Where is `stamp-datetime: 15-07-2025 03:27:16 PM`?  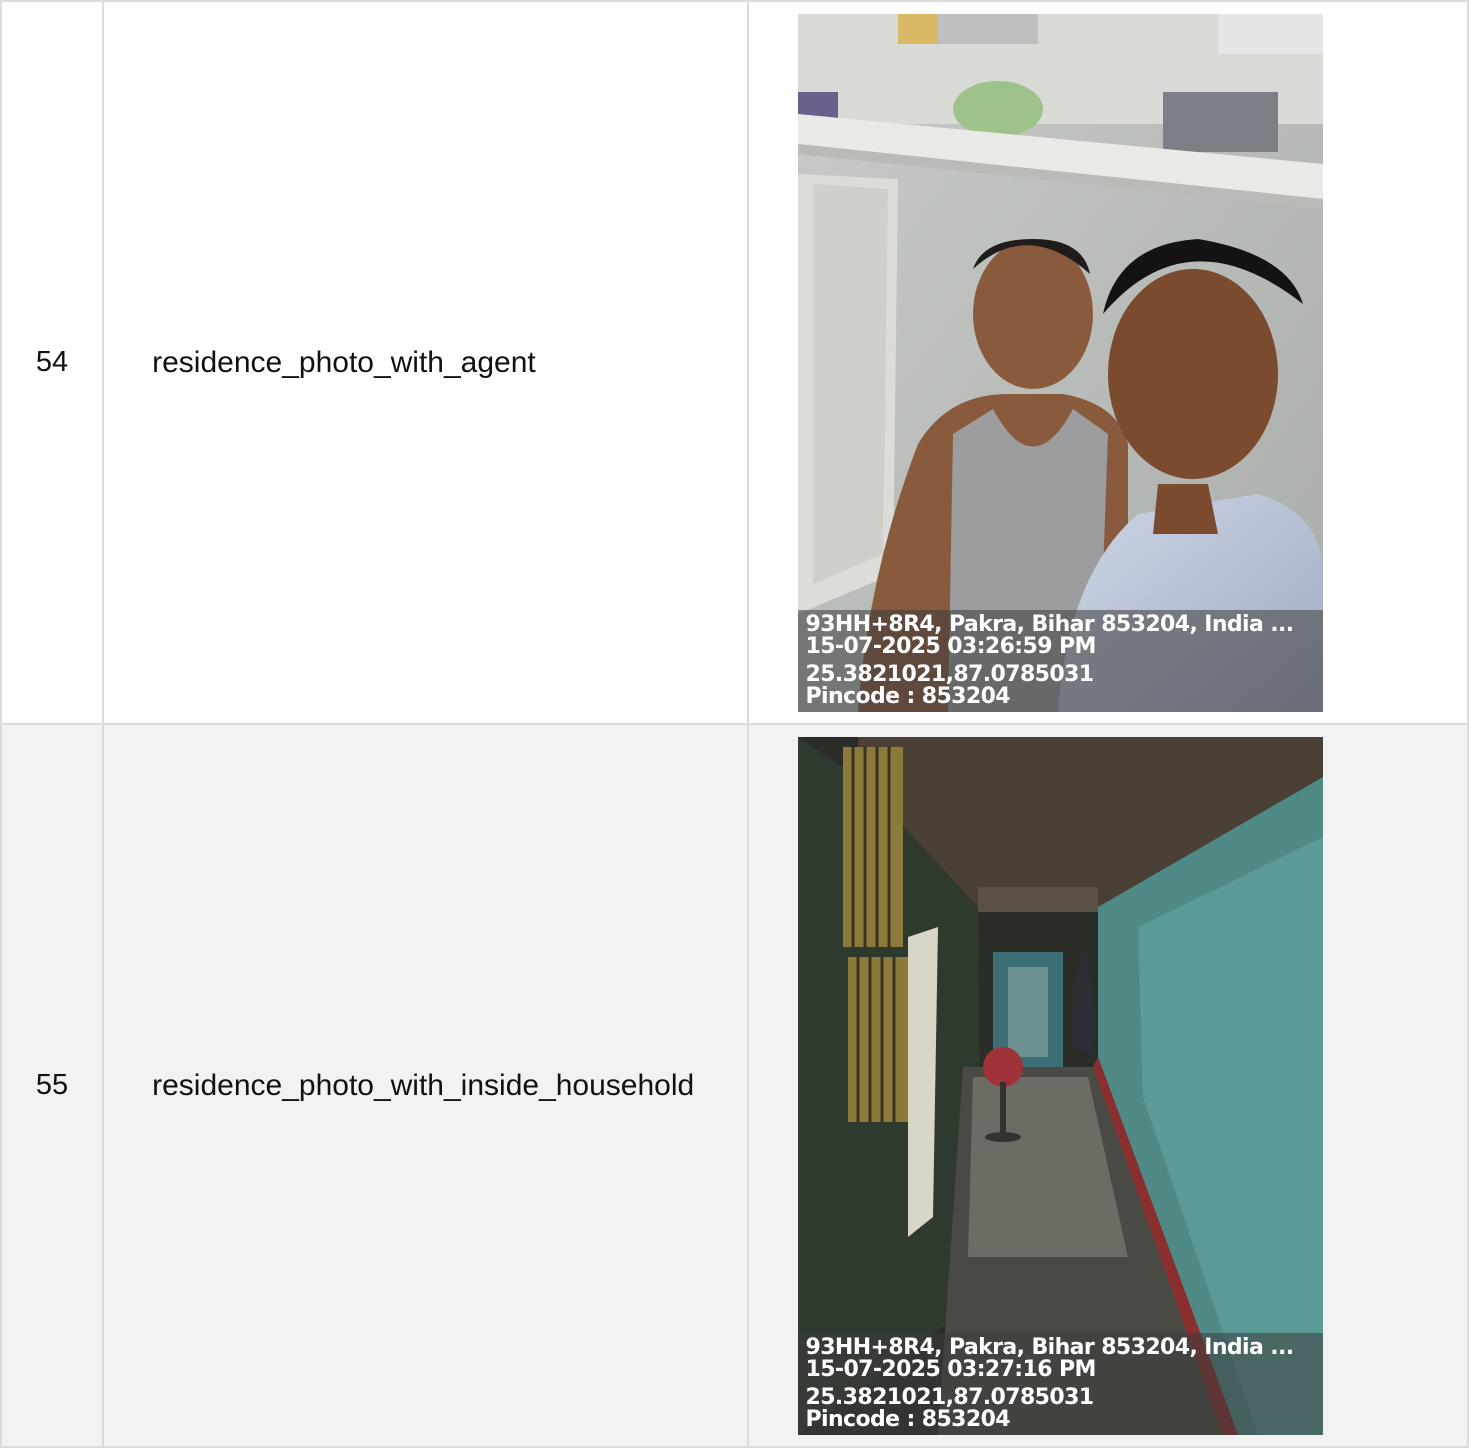 stamp-datetime: 15-07-2025 03:27:16 PM is located at coordinates (951, 1369).